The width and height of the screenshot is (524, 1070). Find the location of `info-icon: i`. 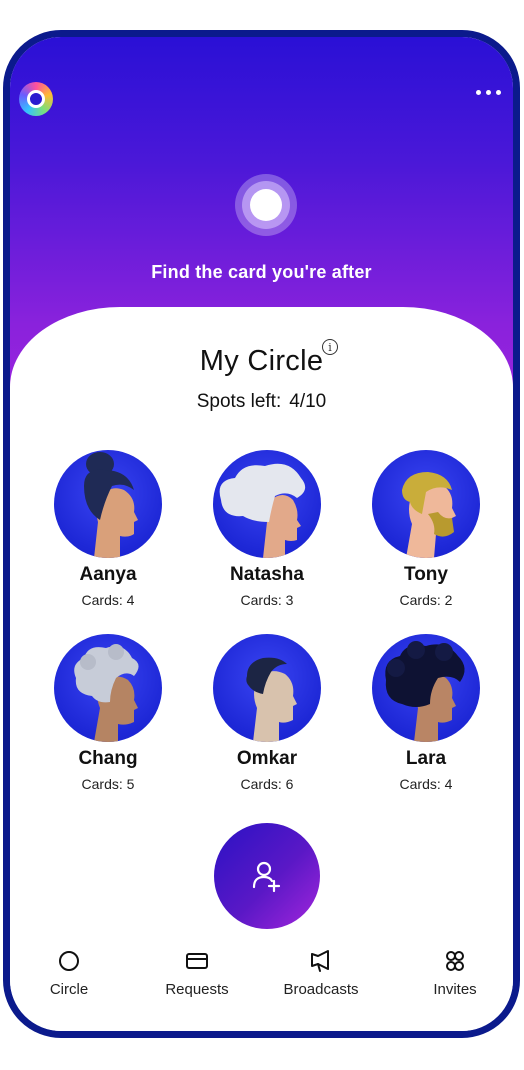

info-icon: i is located at coordinates (330, 347).